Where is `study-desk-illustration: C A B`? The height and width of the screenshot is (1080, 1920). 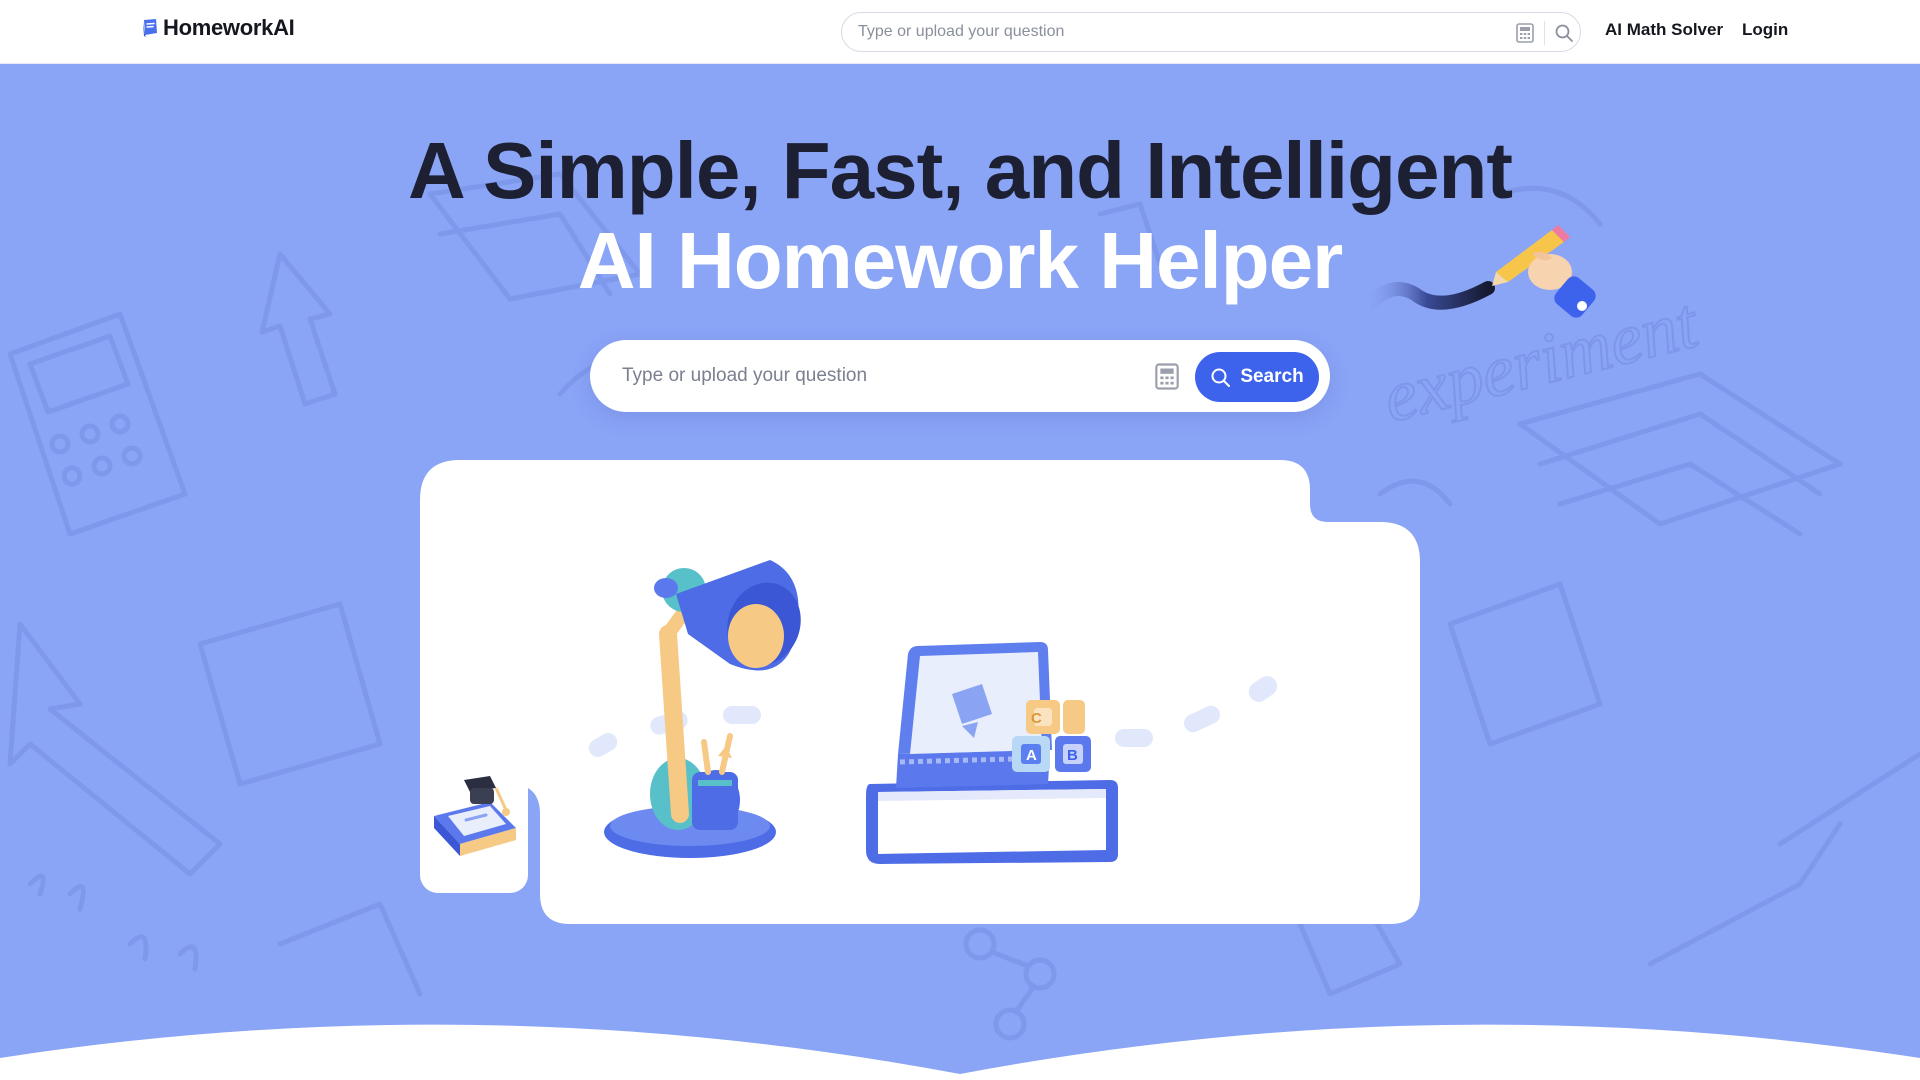
study-desk-illustration: C A B is located at coordinates (933, 712).